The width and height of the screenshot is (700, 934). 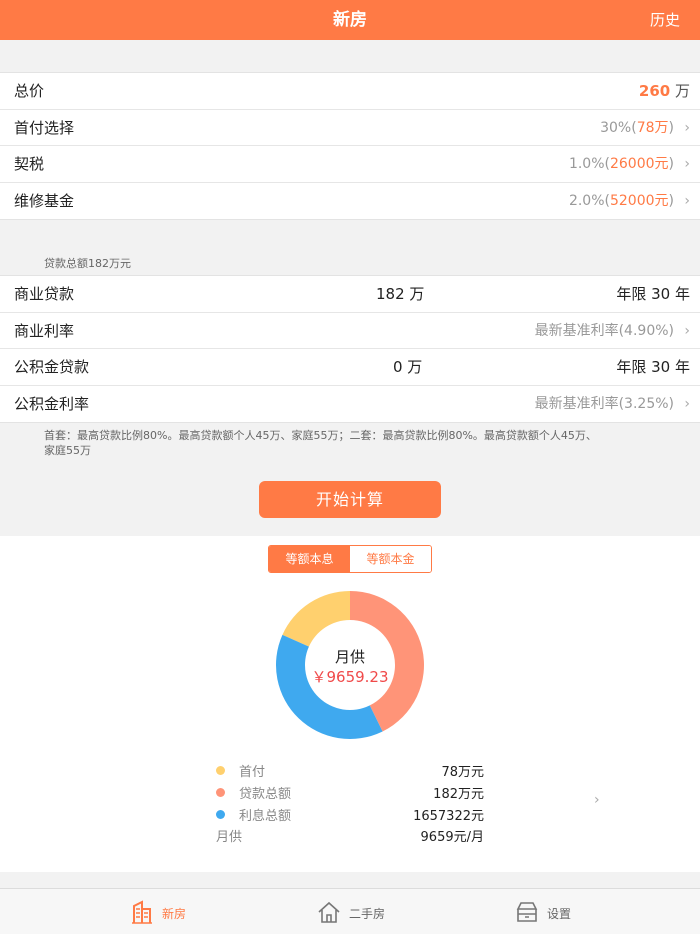 I want to click on bottom-tab-bar: 新房 二手房 设置, so click(x=350, y=911).